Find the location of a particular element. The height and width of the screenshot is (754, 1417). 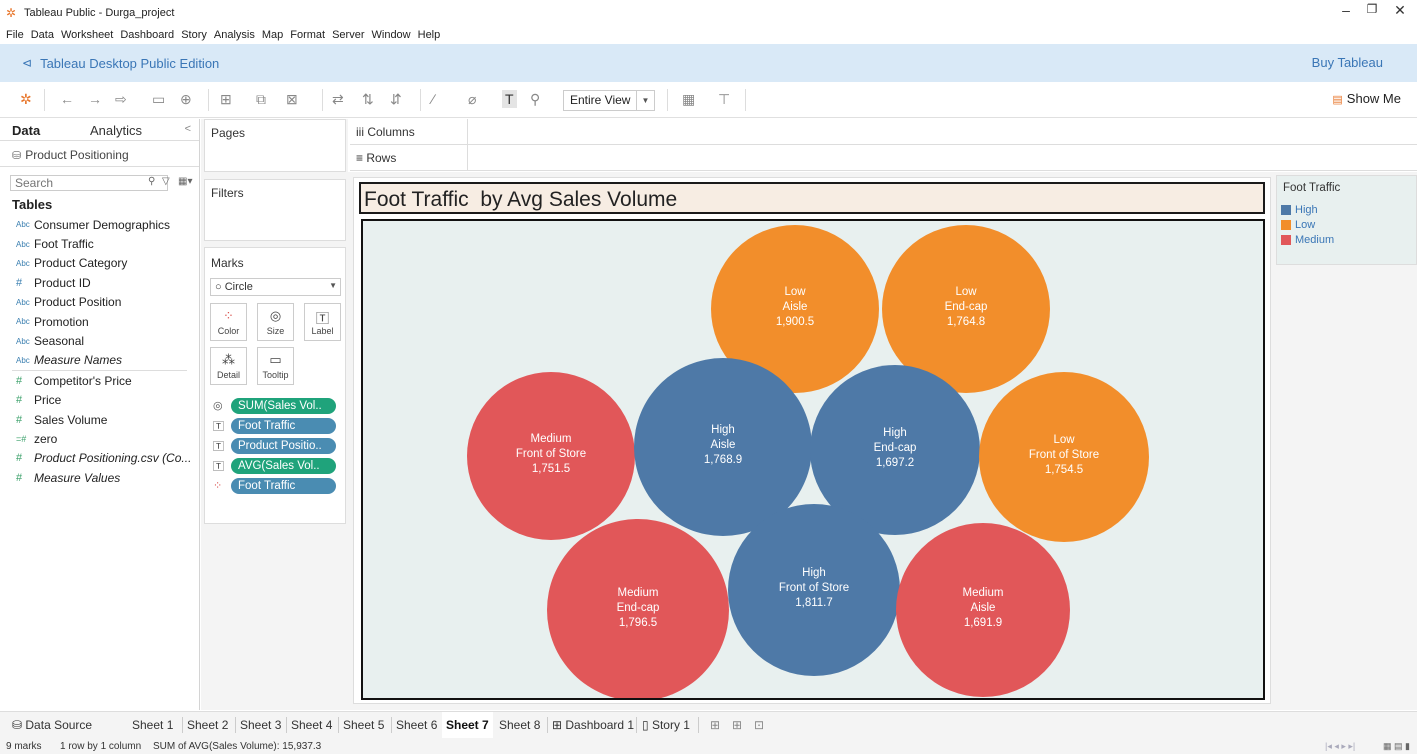

sort-ascending-icon: ⇅ is located at coordinates (368, 99).